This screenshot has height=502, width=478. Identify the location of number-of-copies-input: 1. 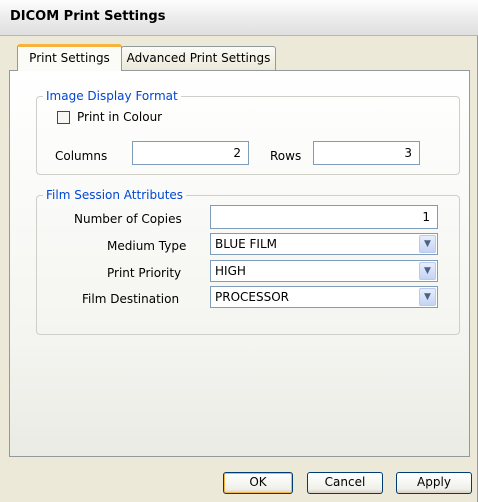
(324, 217).